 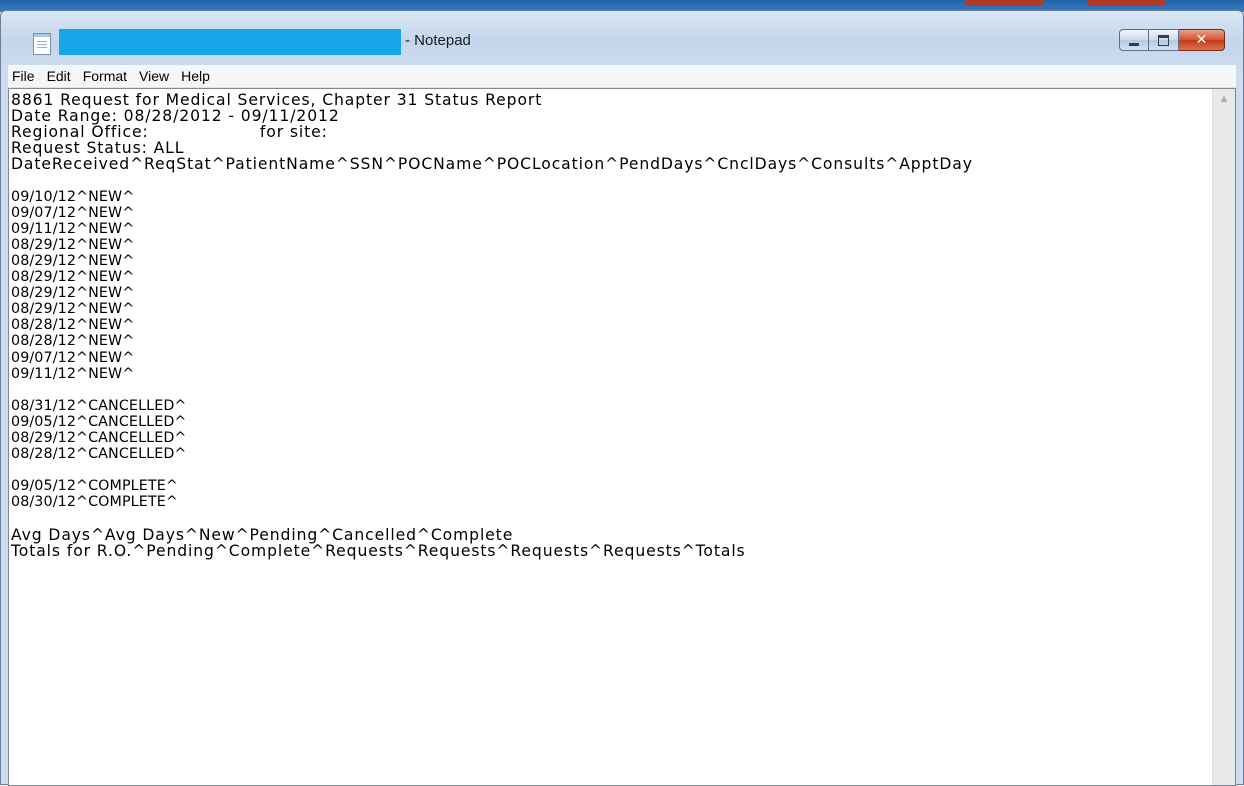 I want to click on document-line: Regional Office: for site:, so click(x=169, y=132).